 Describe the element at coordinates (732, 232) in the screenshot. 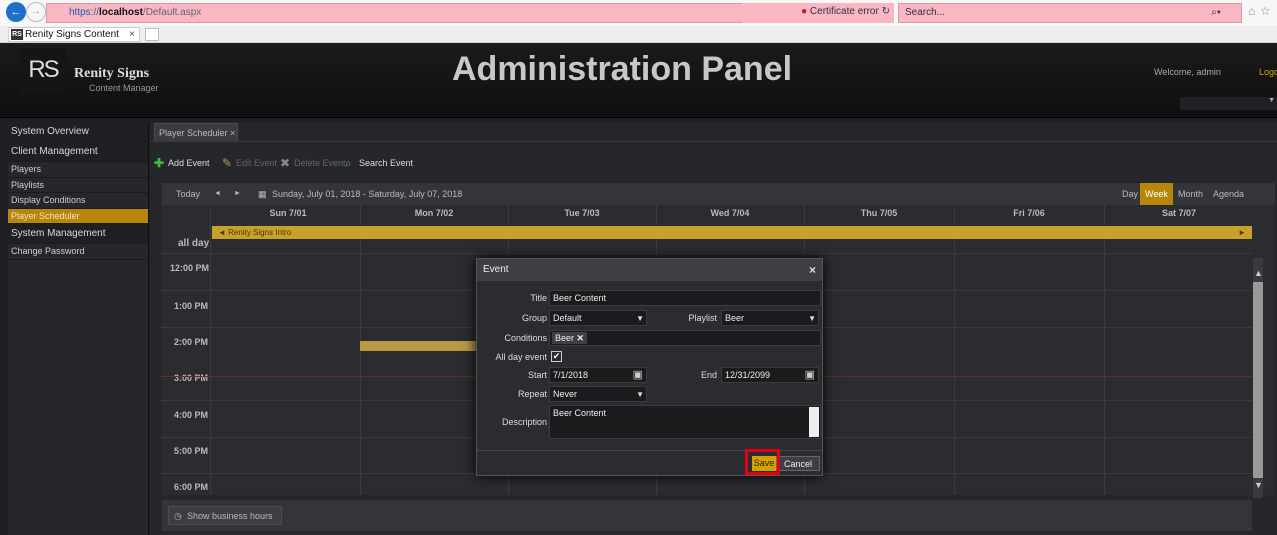

I see `all-day-event-bar: ◄ Renity Signs Intro ►` at that location.